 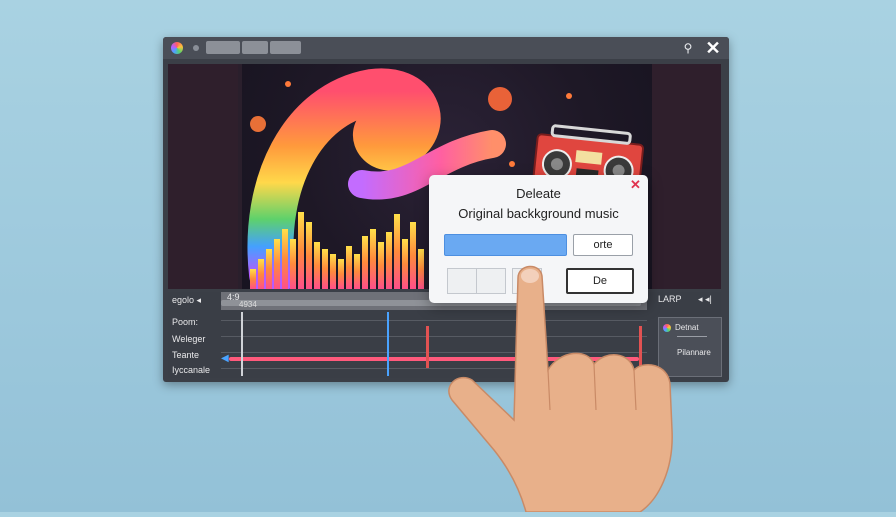 I want to click on track-label-4: Iyccanale, so click(x=191, y=370).